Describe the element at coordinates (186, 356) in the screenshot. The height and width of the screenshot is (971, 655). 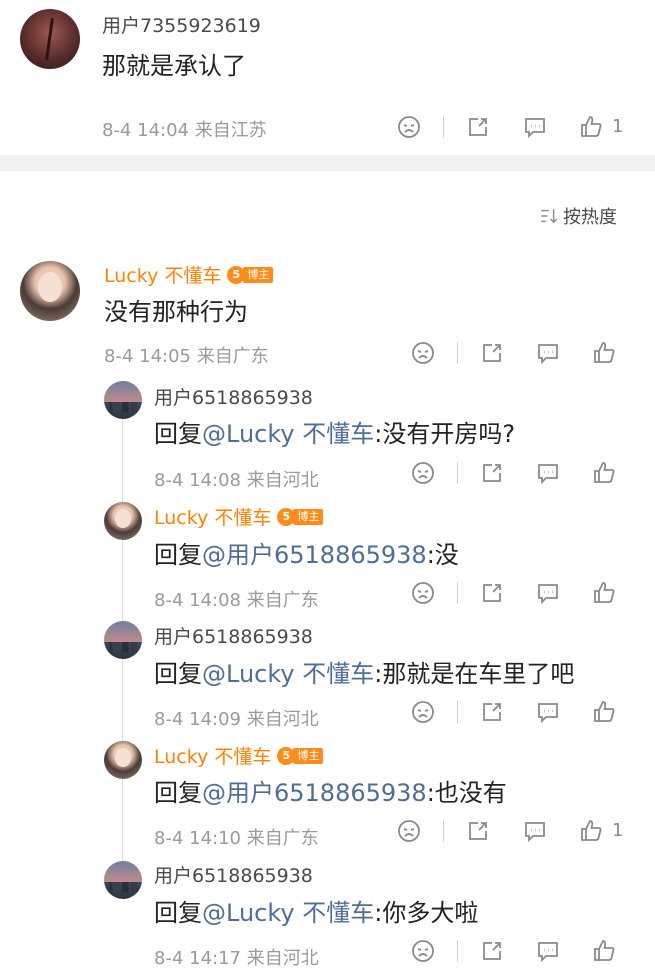
I see `comment-meta: 8-4 14:05 来自广东` at that location.